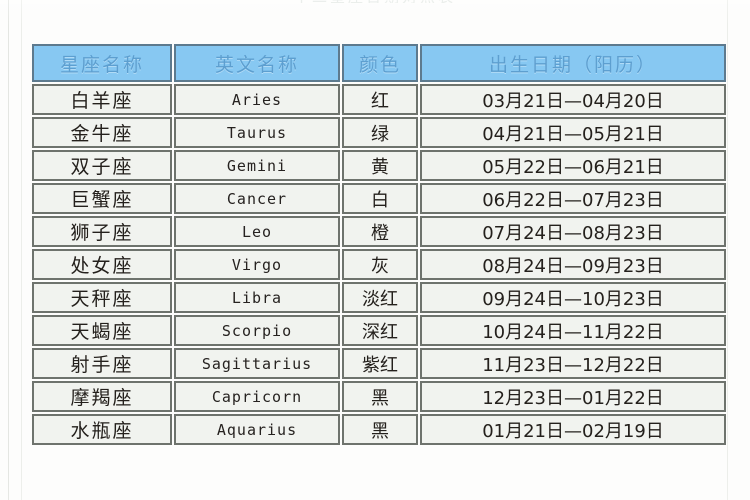  What do you see at coordinates (102, 429) in the screenshot?
I see `cell-zodiac-name: 水瓶座` at bounding box center [102, 429].